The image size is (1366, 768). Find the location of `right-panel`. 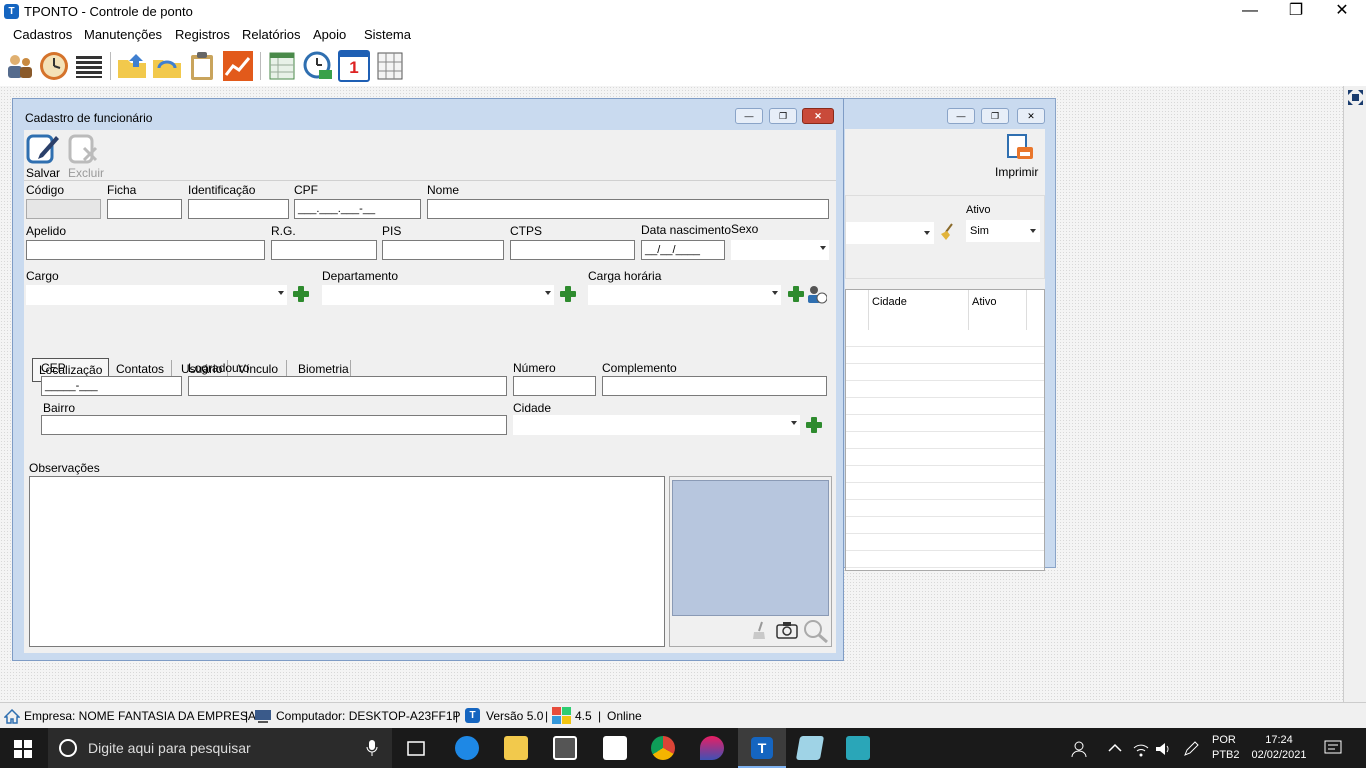

right-panel is located at coordinates (1354, 394).